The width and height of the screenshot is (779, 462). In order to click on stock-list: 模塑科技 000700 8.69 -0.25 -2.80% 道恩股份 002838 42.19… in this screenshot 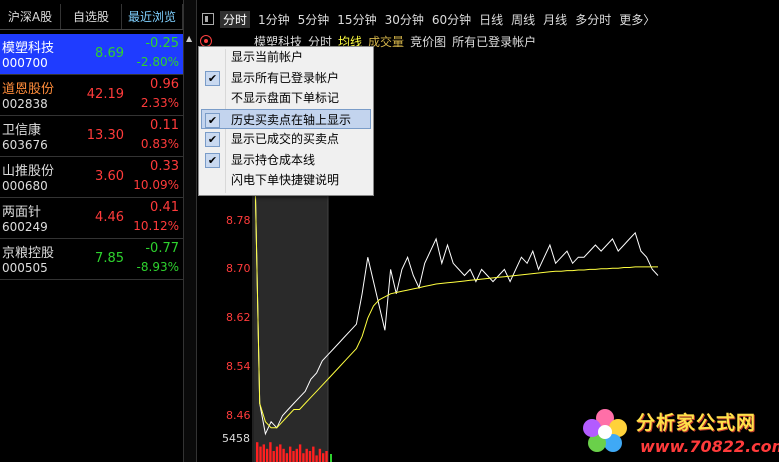, I will do `click(91, 157)`.